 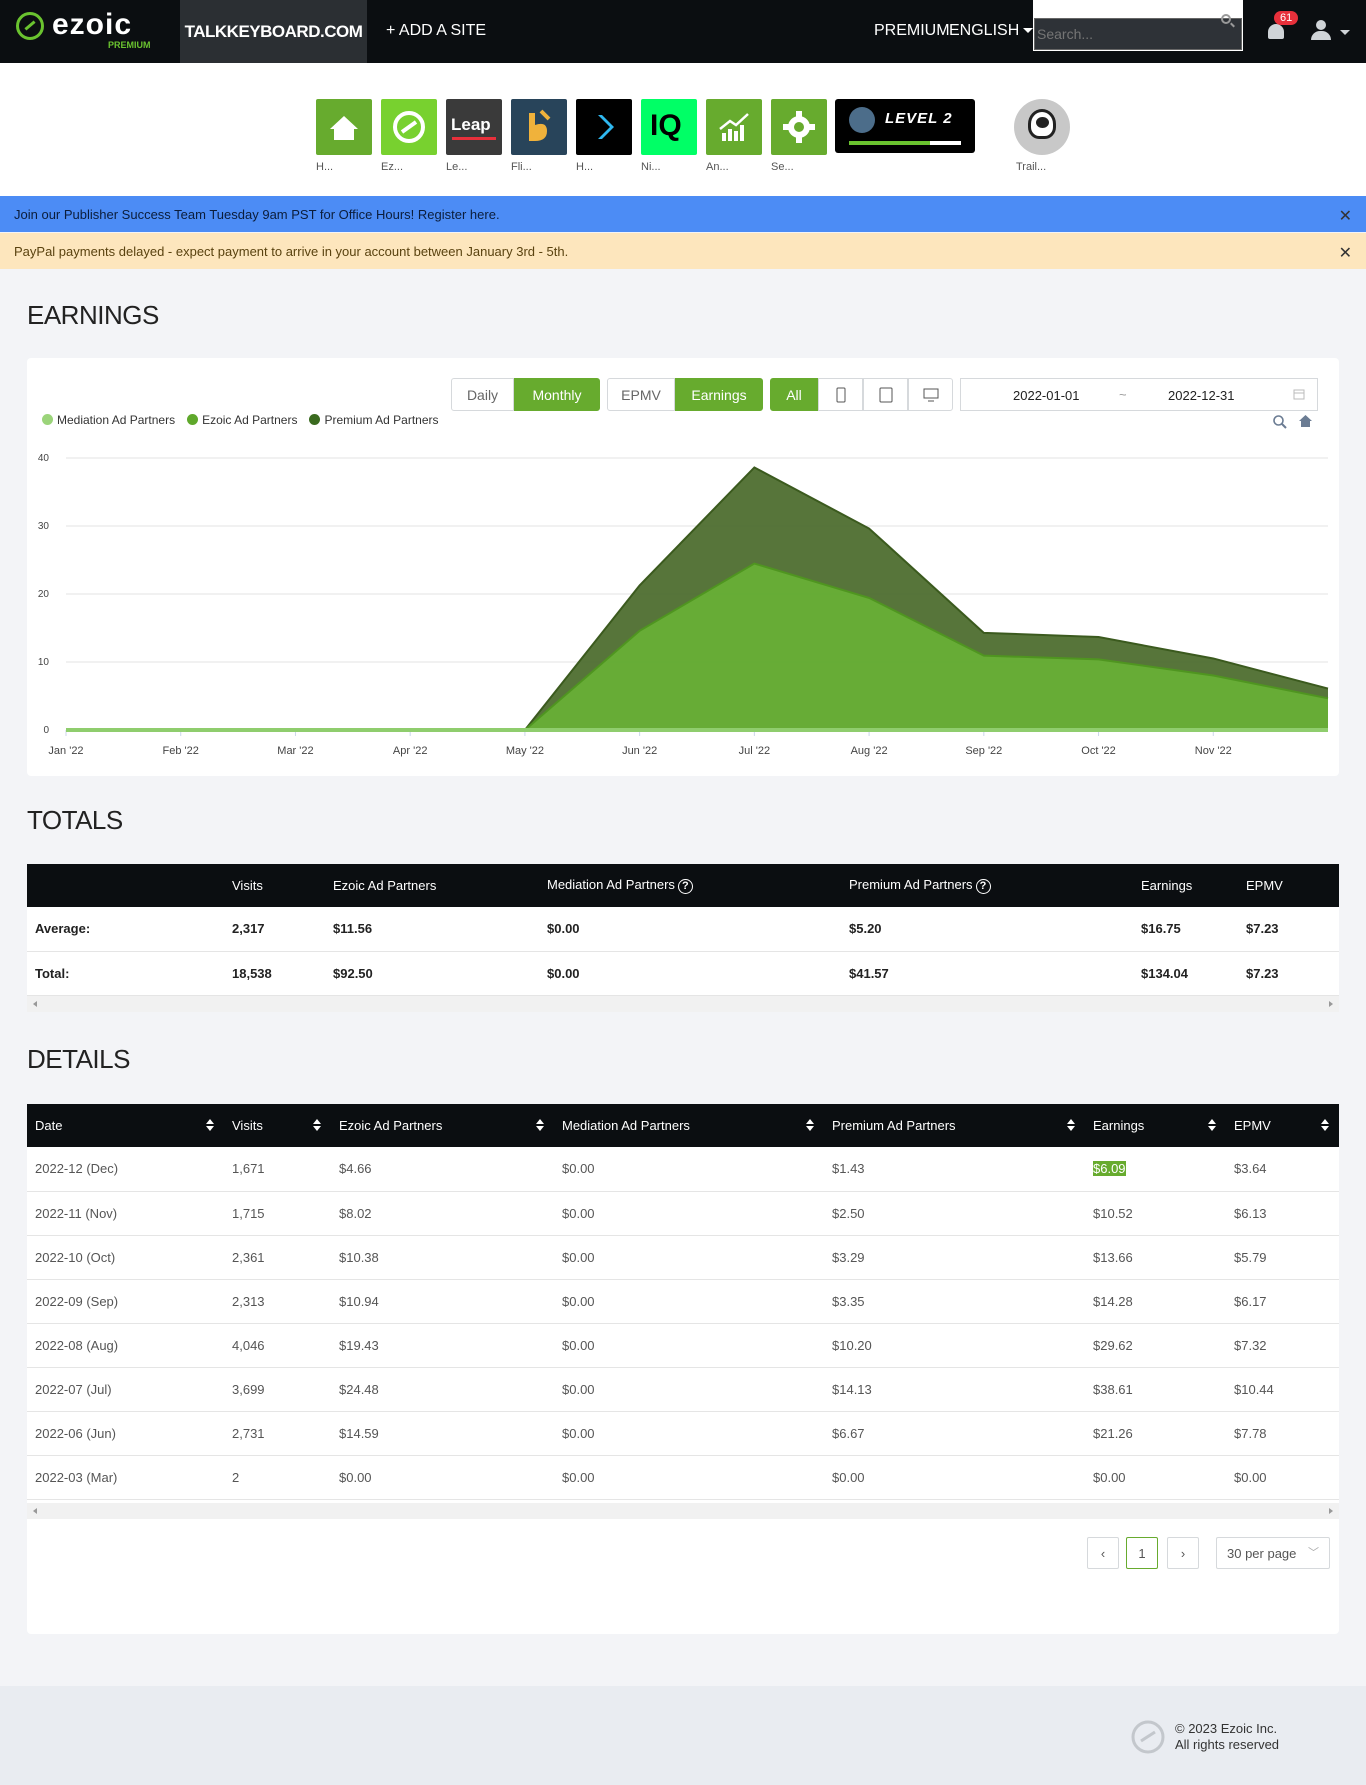 I want to click on details-horizontal-scrollbar, so click(x=683, y=1511).